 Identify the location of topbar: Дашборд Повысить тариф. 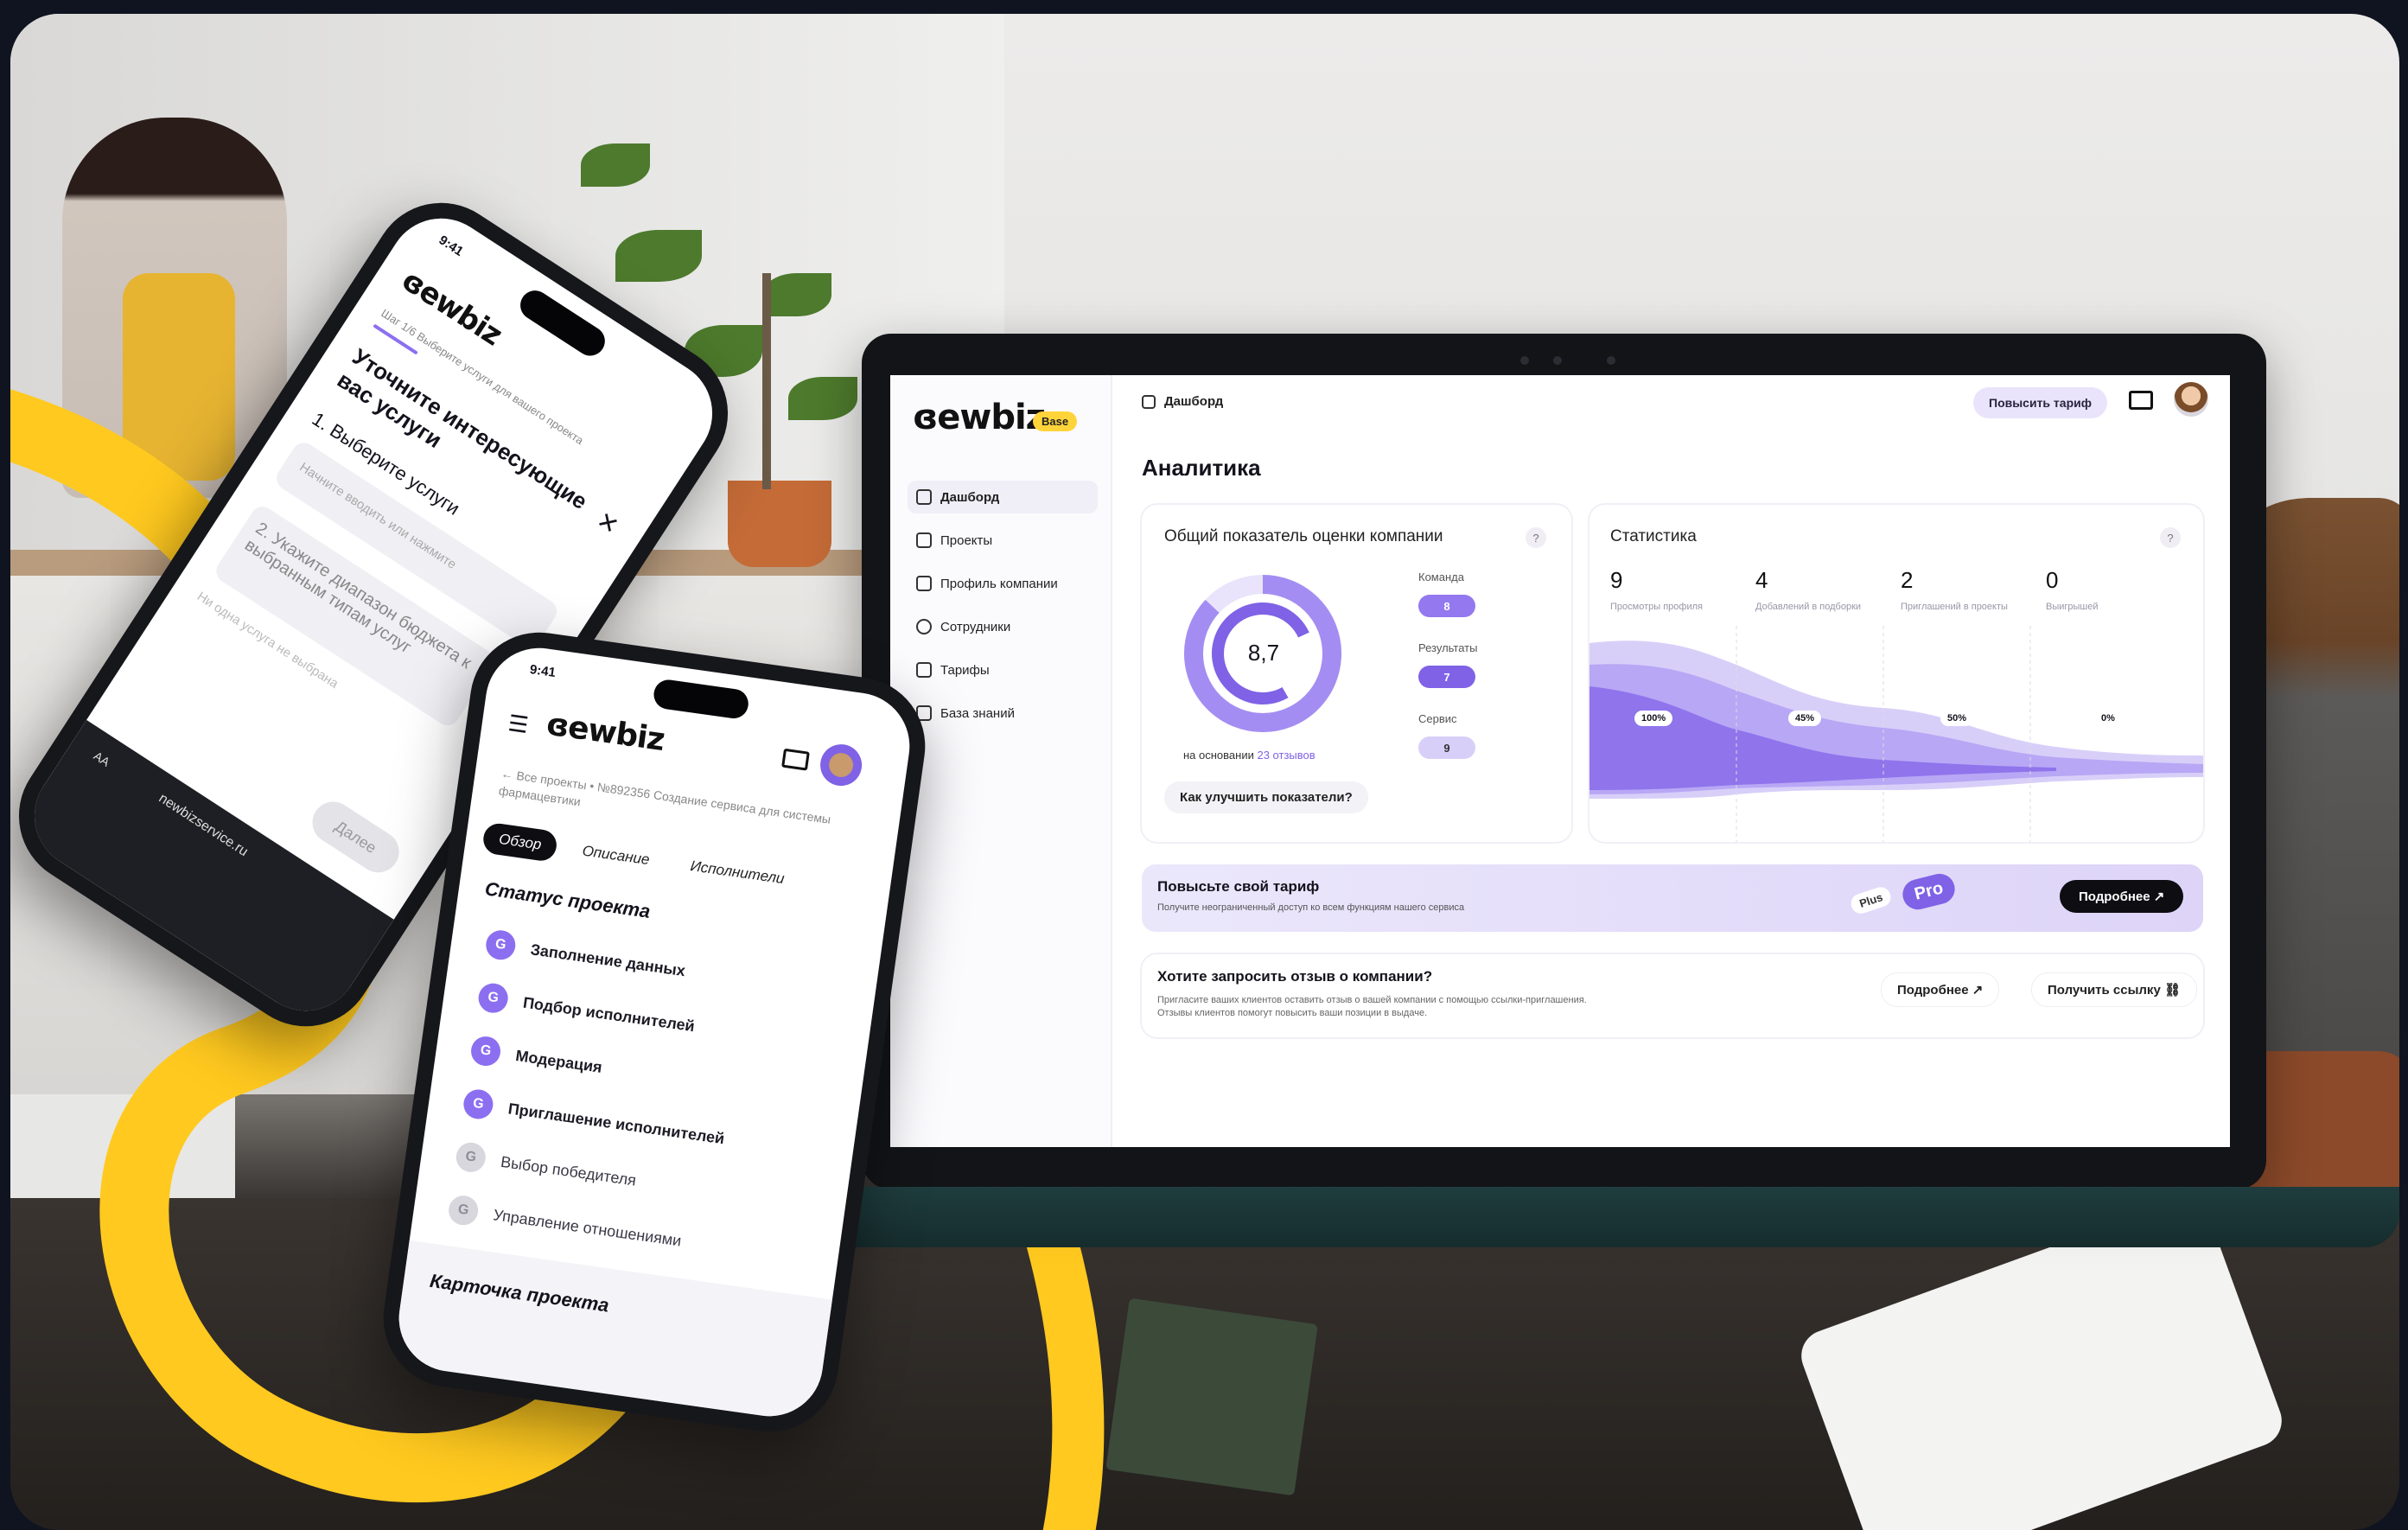
(1671, 410).